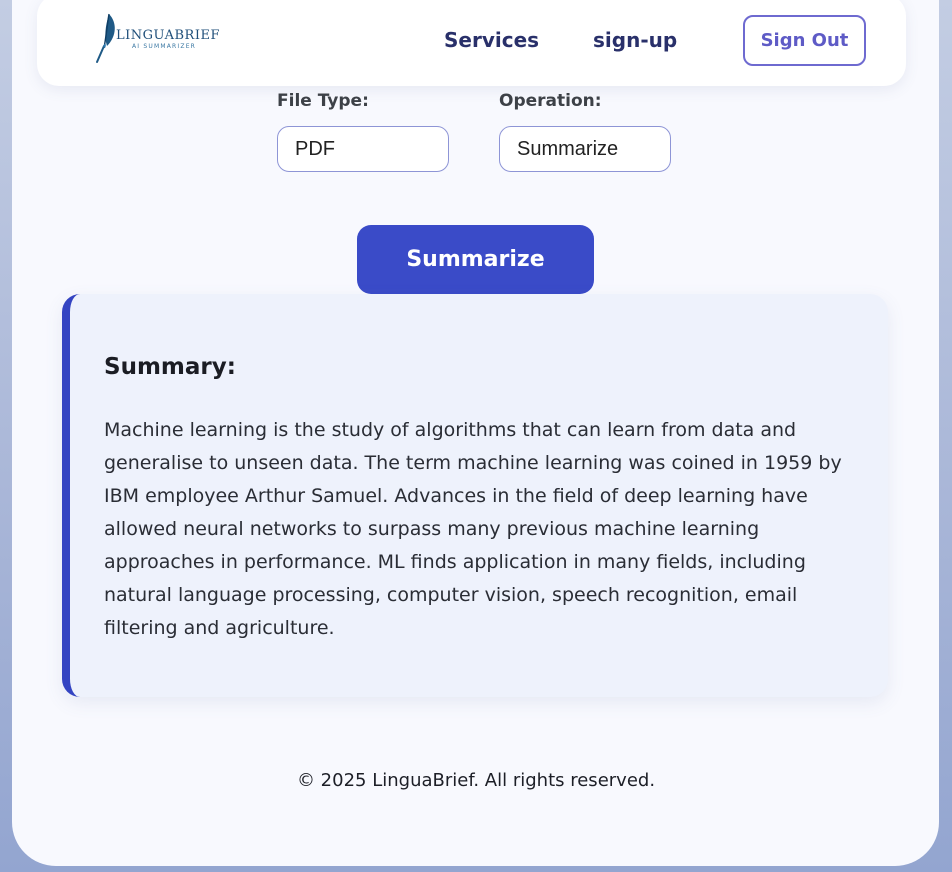 The width and height of the screenshot is (952, 872). Describe the element at coordinates (568, 148) in the screenshot. I see `operation-value: Summarize` at that location.